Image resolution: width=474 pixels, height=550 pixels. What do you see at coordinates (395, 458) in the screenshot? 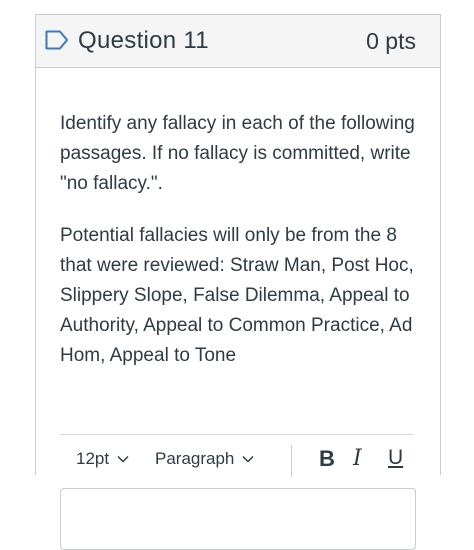
I see `underline-button: U` at bounding box center [395, 458].